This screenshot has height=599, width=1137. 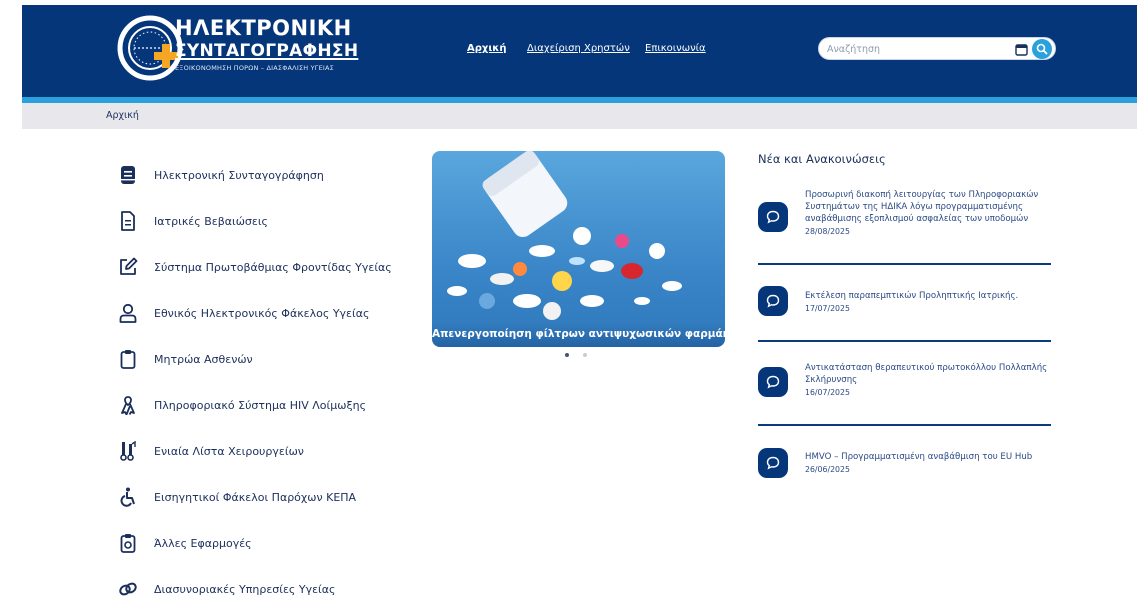 I want to click on menu-item-label: Άλλες Εφαρμογές, so click(x=203, y=543).